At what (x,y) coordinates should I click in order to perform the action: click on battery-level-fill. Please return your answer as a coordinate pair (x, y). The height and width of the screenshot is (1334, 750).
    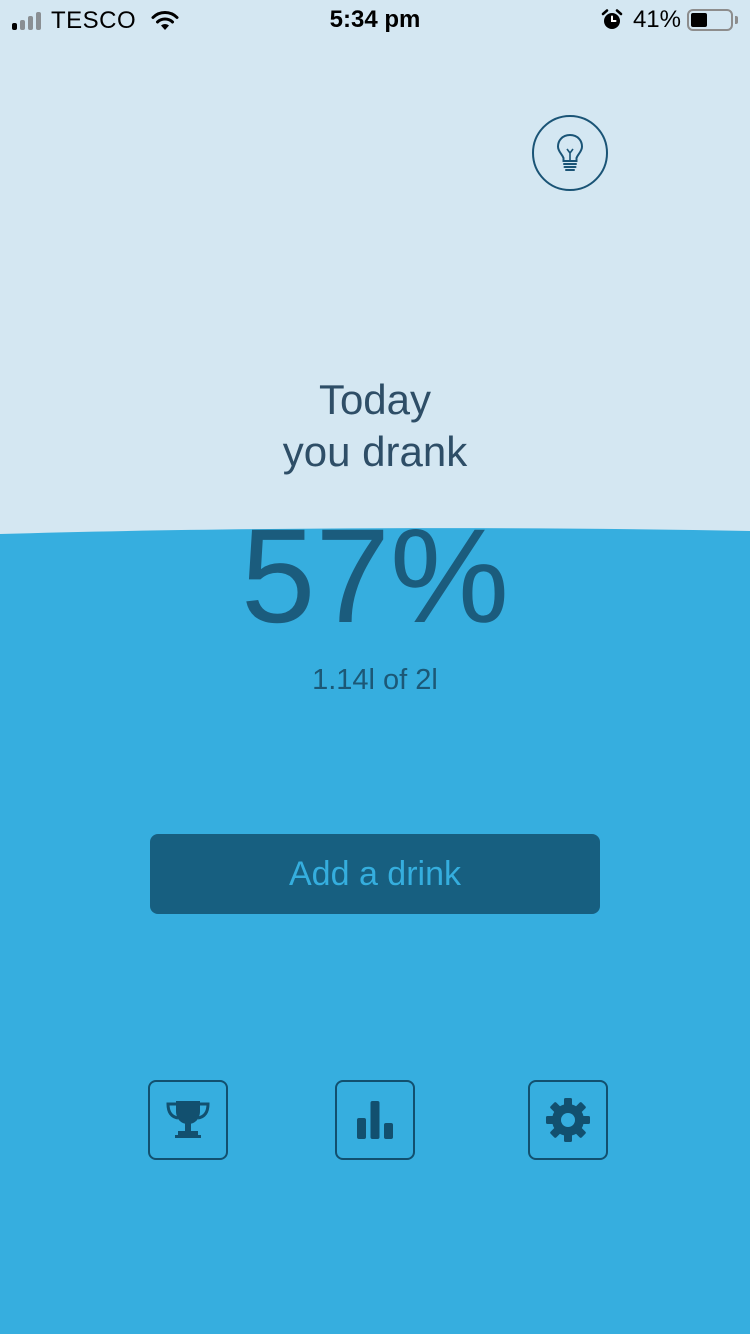
    Looking at the image, I should click on (699, 20).